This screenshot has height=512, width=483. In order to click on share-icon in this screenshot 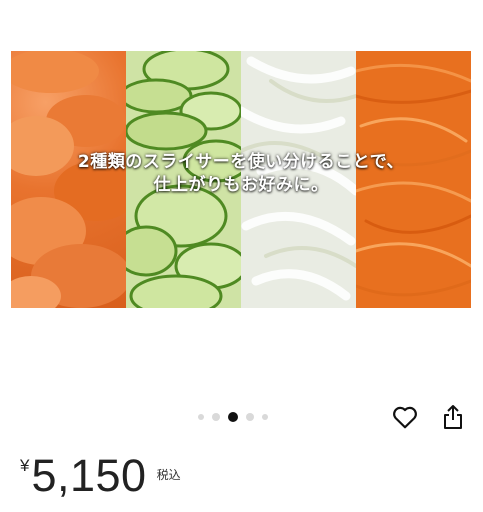, I will do `click(453, 417)`.